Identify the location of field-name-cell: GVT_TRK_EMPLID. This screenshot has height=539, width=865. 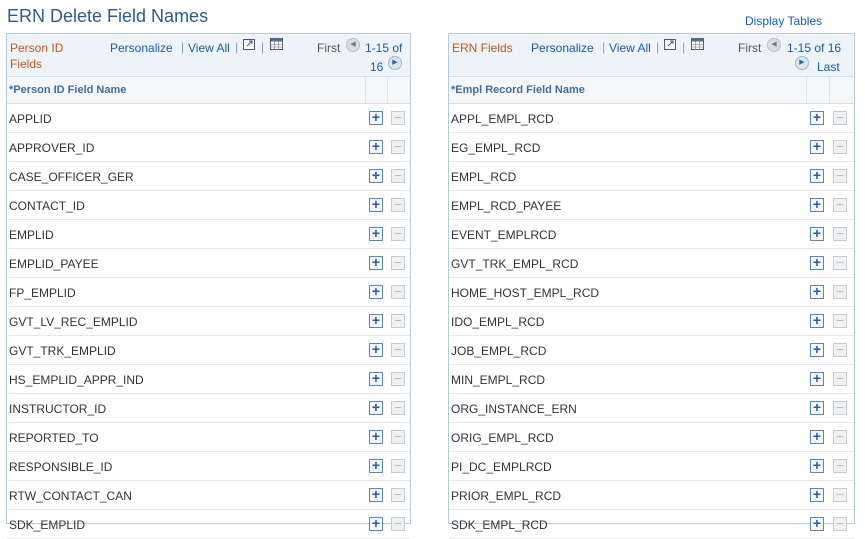
(62, 351).